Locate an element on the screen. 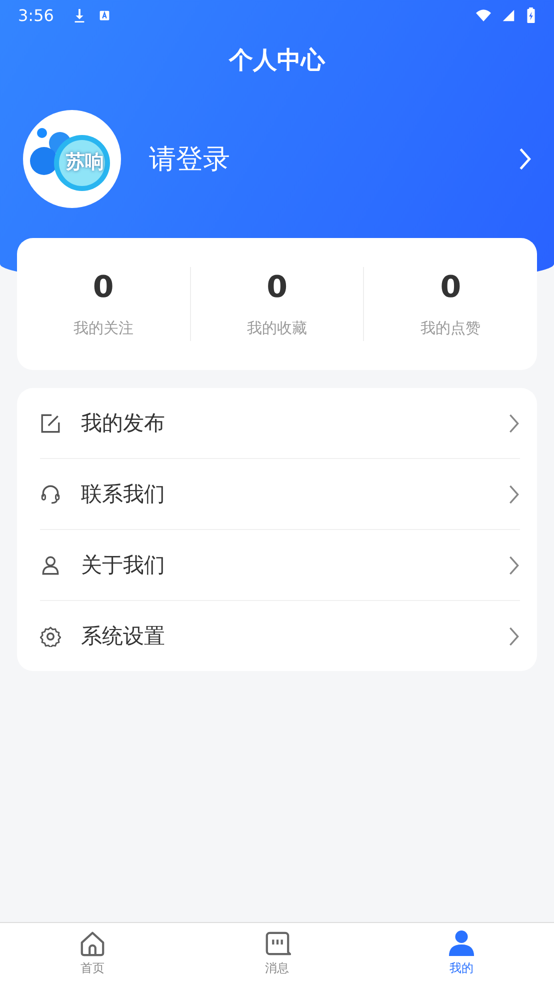 The height and width of the screenshot is (984, 554). headset-icon is located at coordinates (50, 494).